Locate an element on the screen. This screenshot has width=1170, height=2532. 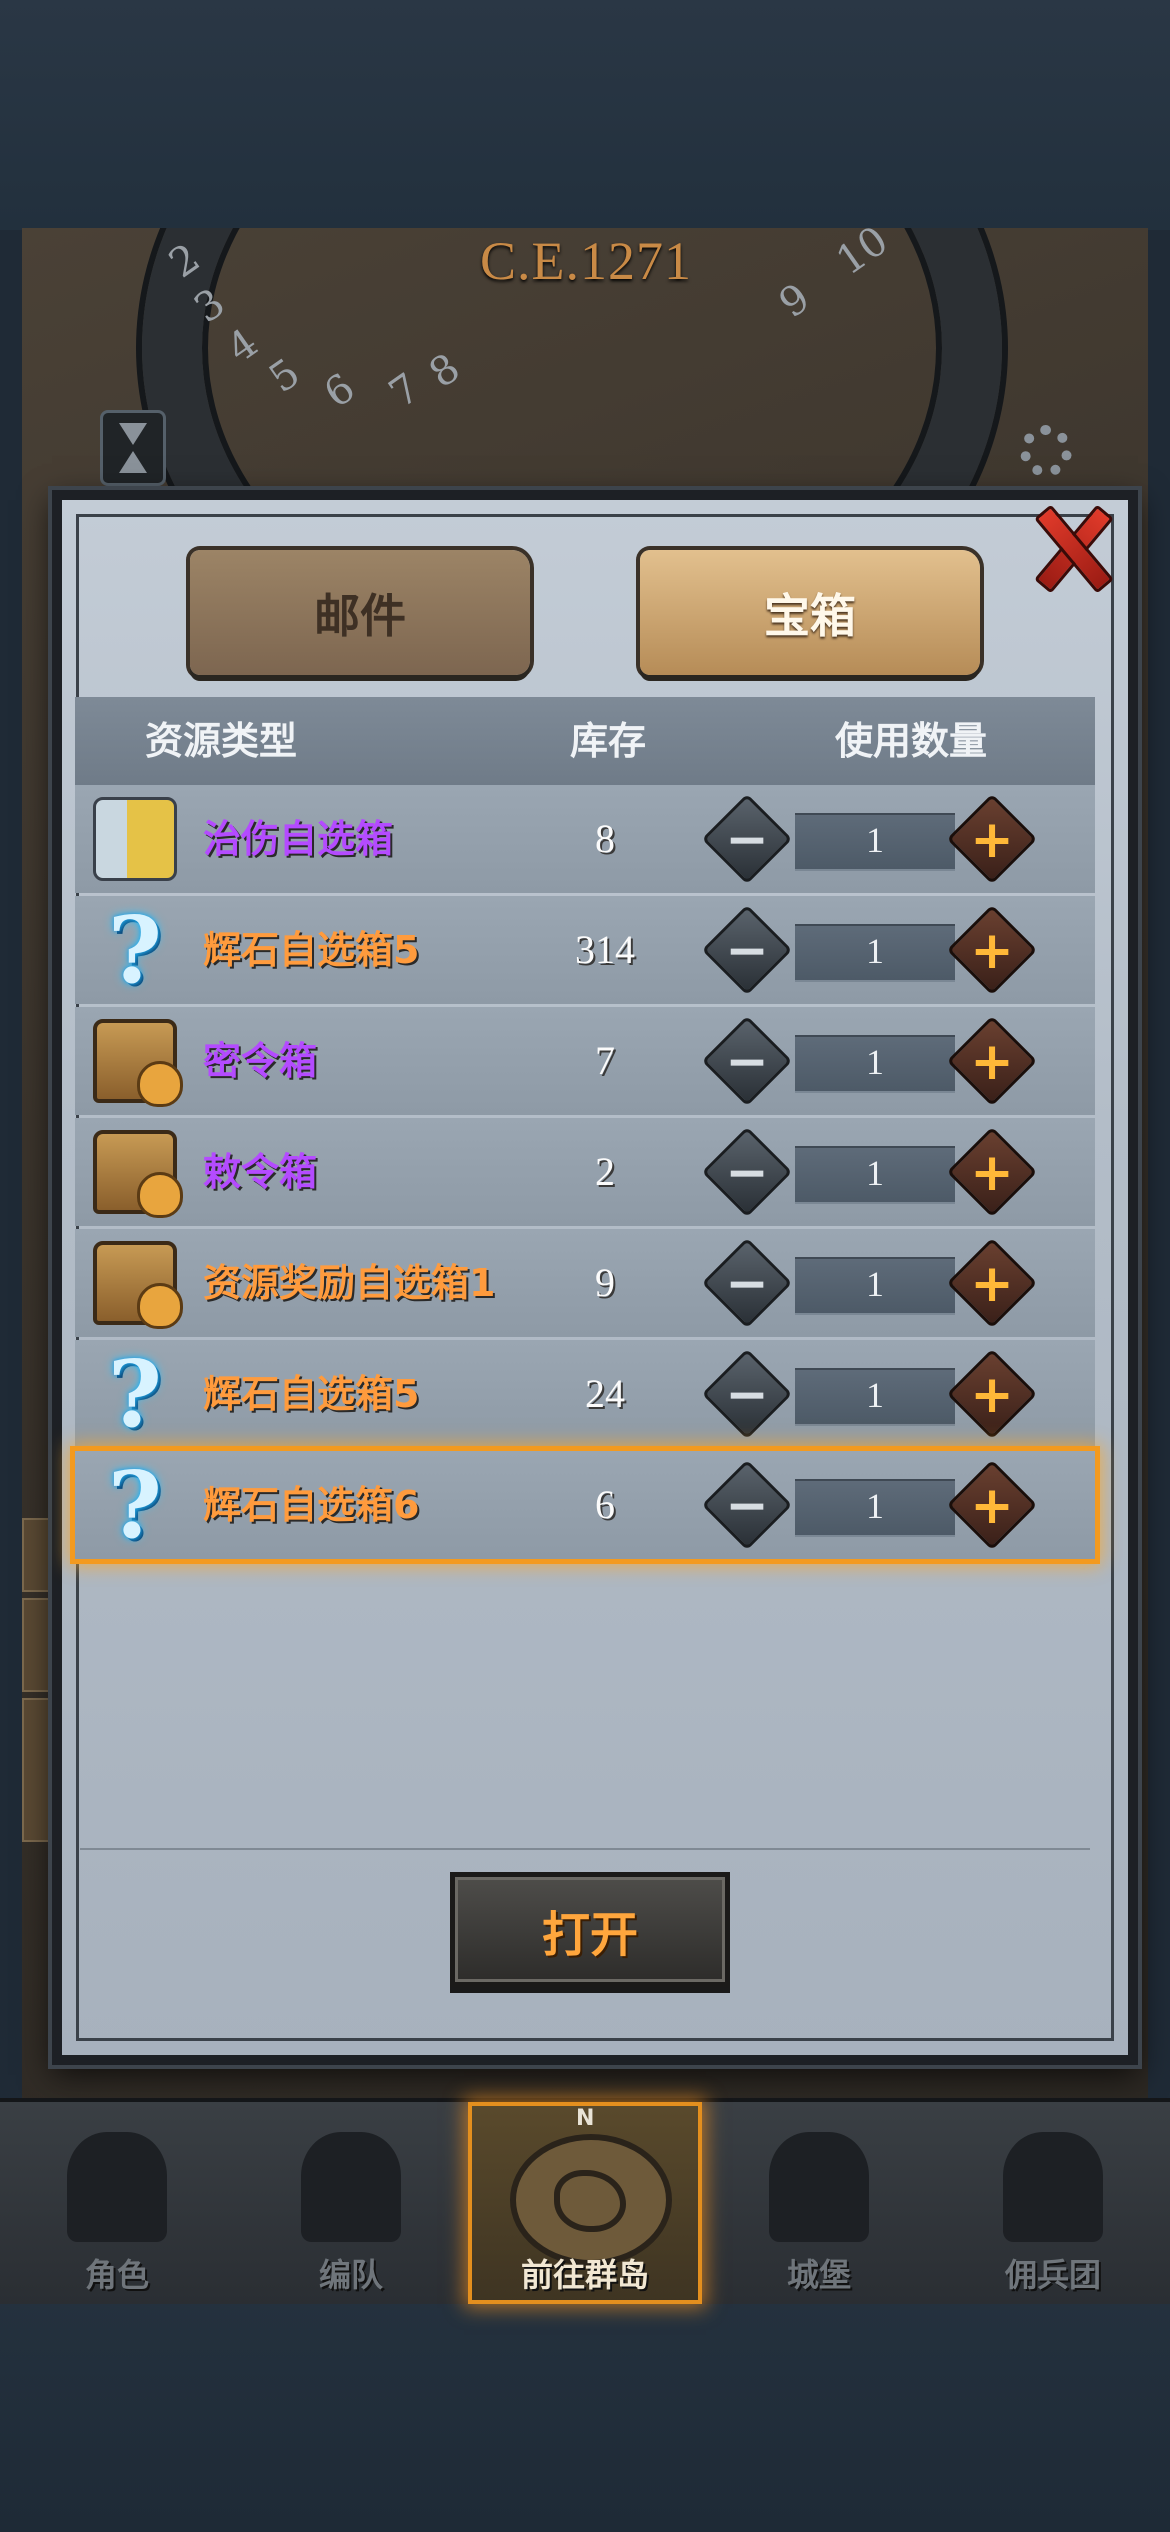
item-stock: 8 is located at coordinates (605, 838).